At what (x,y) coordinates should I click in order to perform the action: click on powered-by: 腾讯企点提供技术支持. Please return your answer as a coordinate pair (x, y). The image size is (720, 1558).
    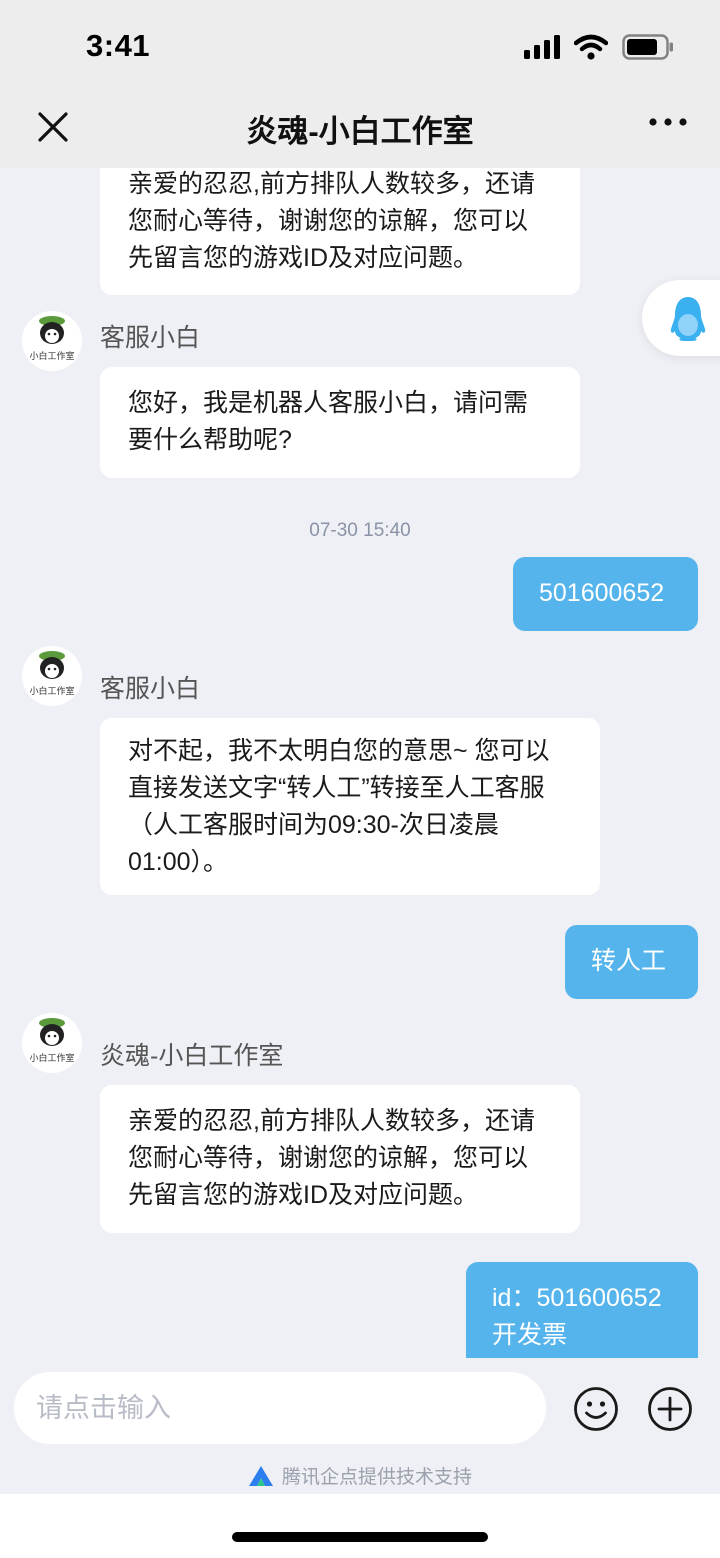
    Looking at the image, I should click on (360, 1475).